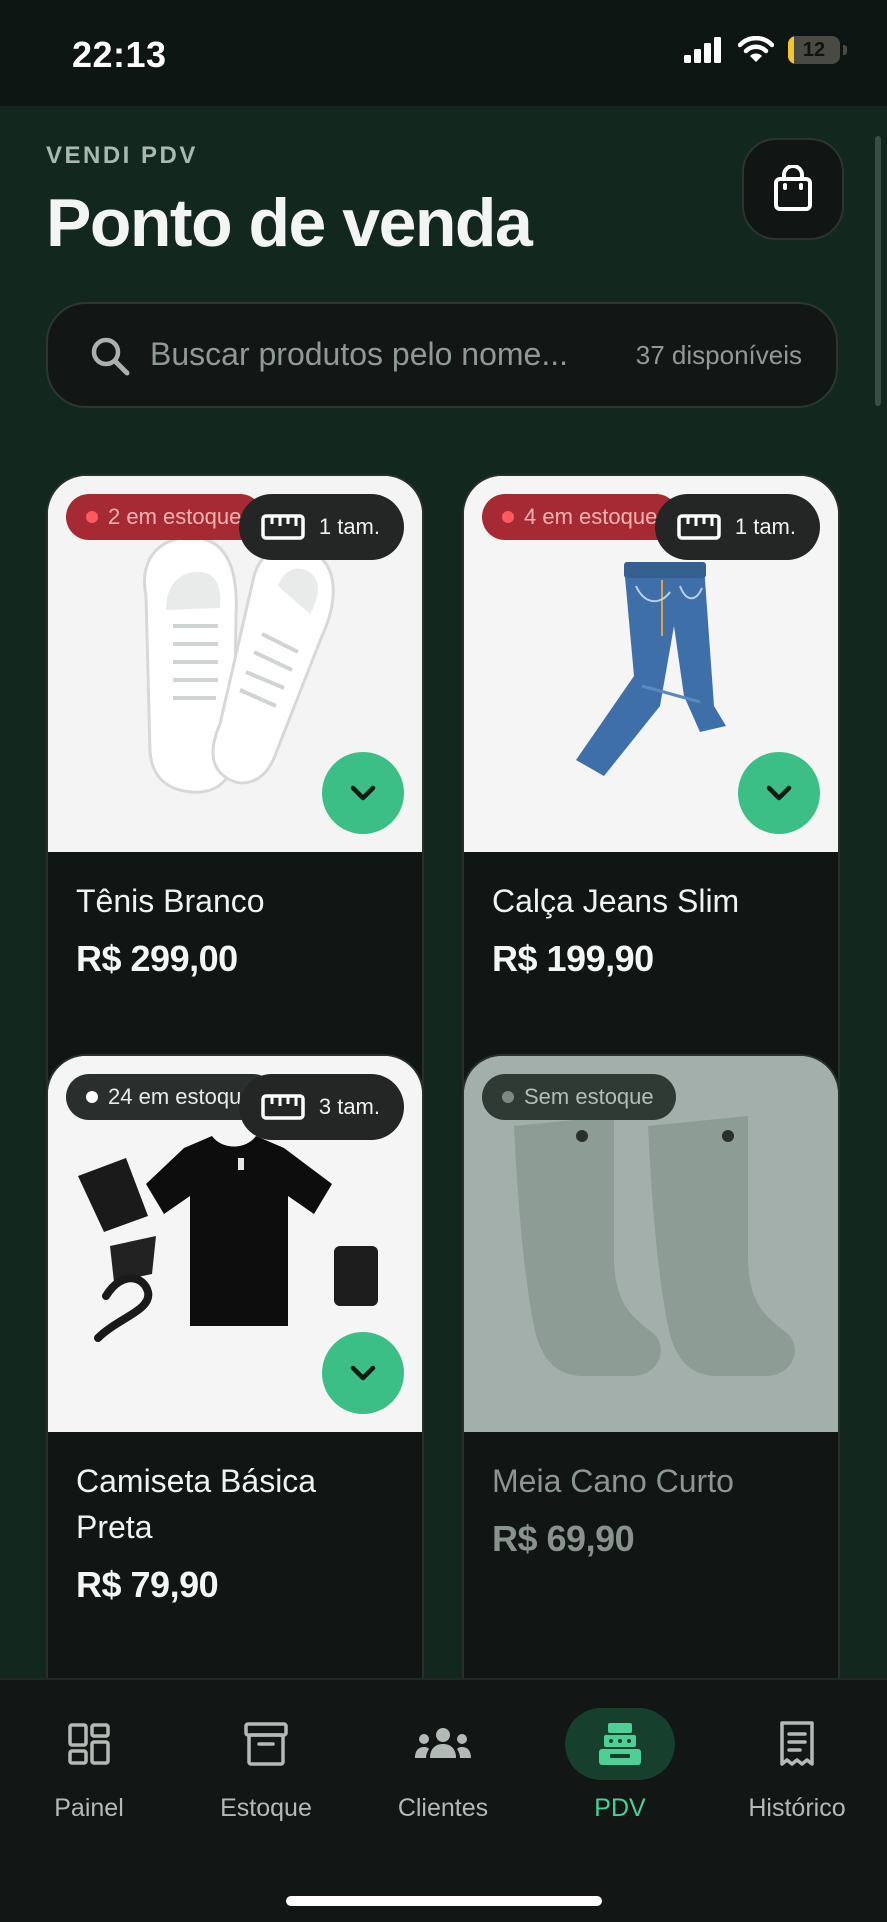  I want to click on status-time: 22:13, so click(119, 54).